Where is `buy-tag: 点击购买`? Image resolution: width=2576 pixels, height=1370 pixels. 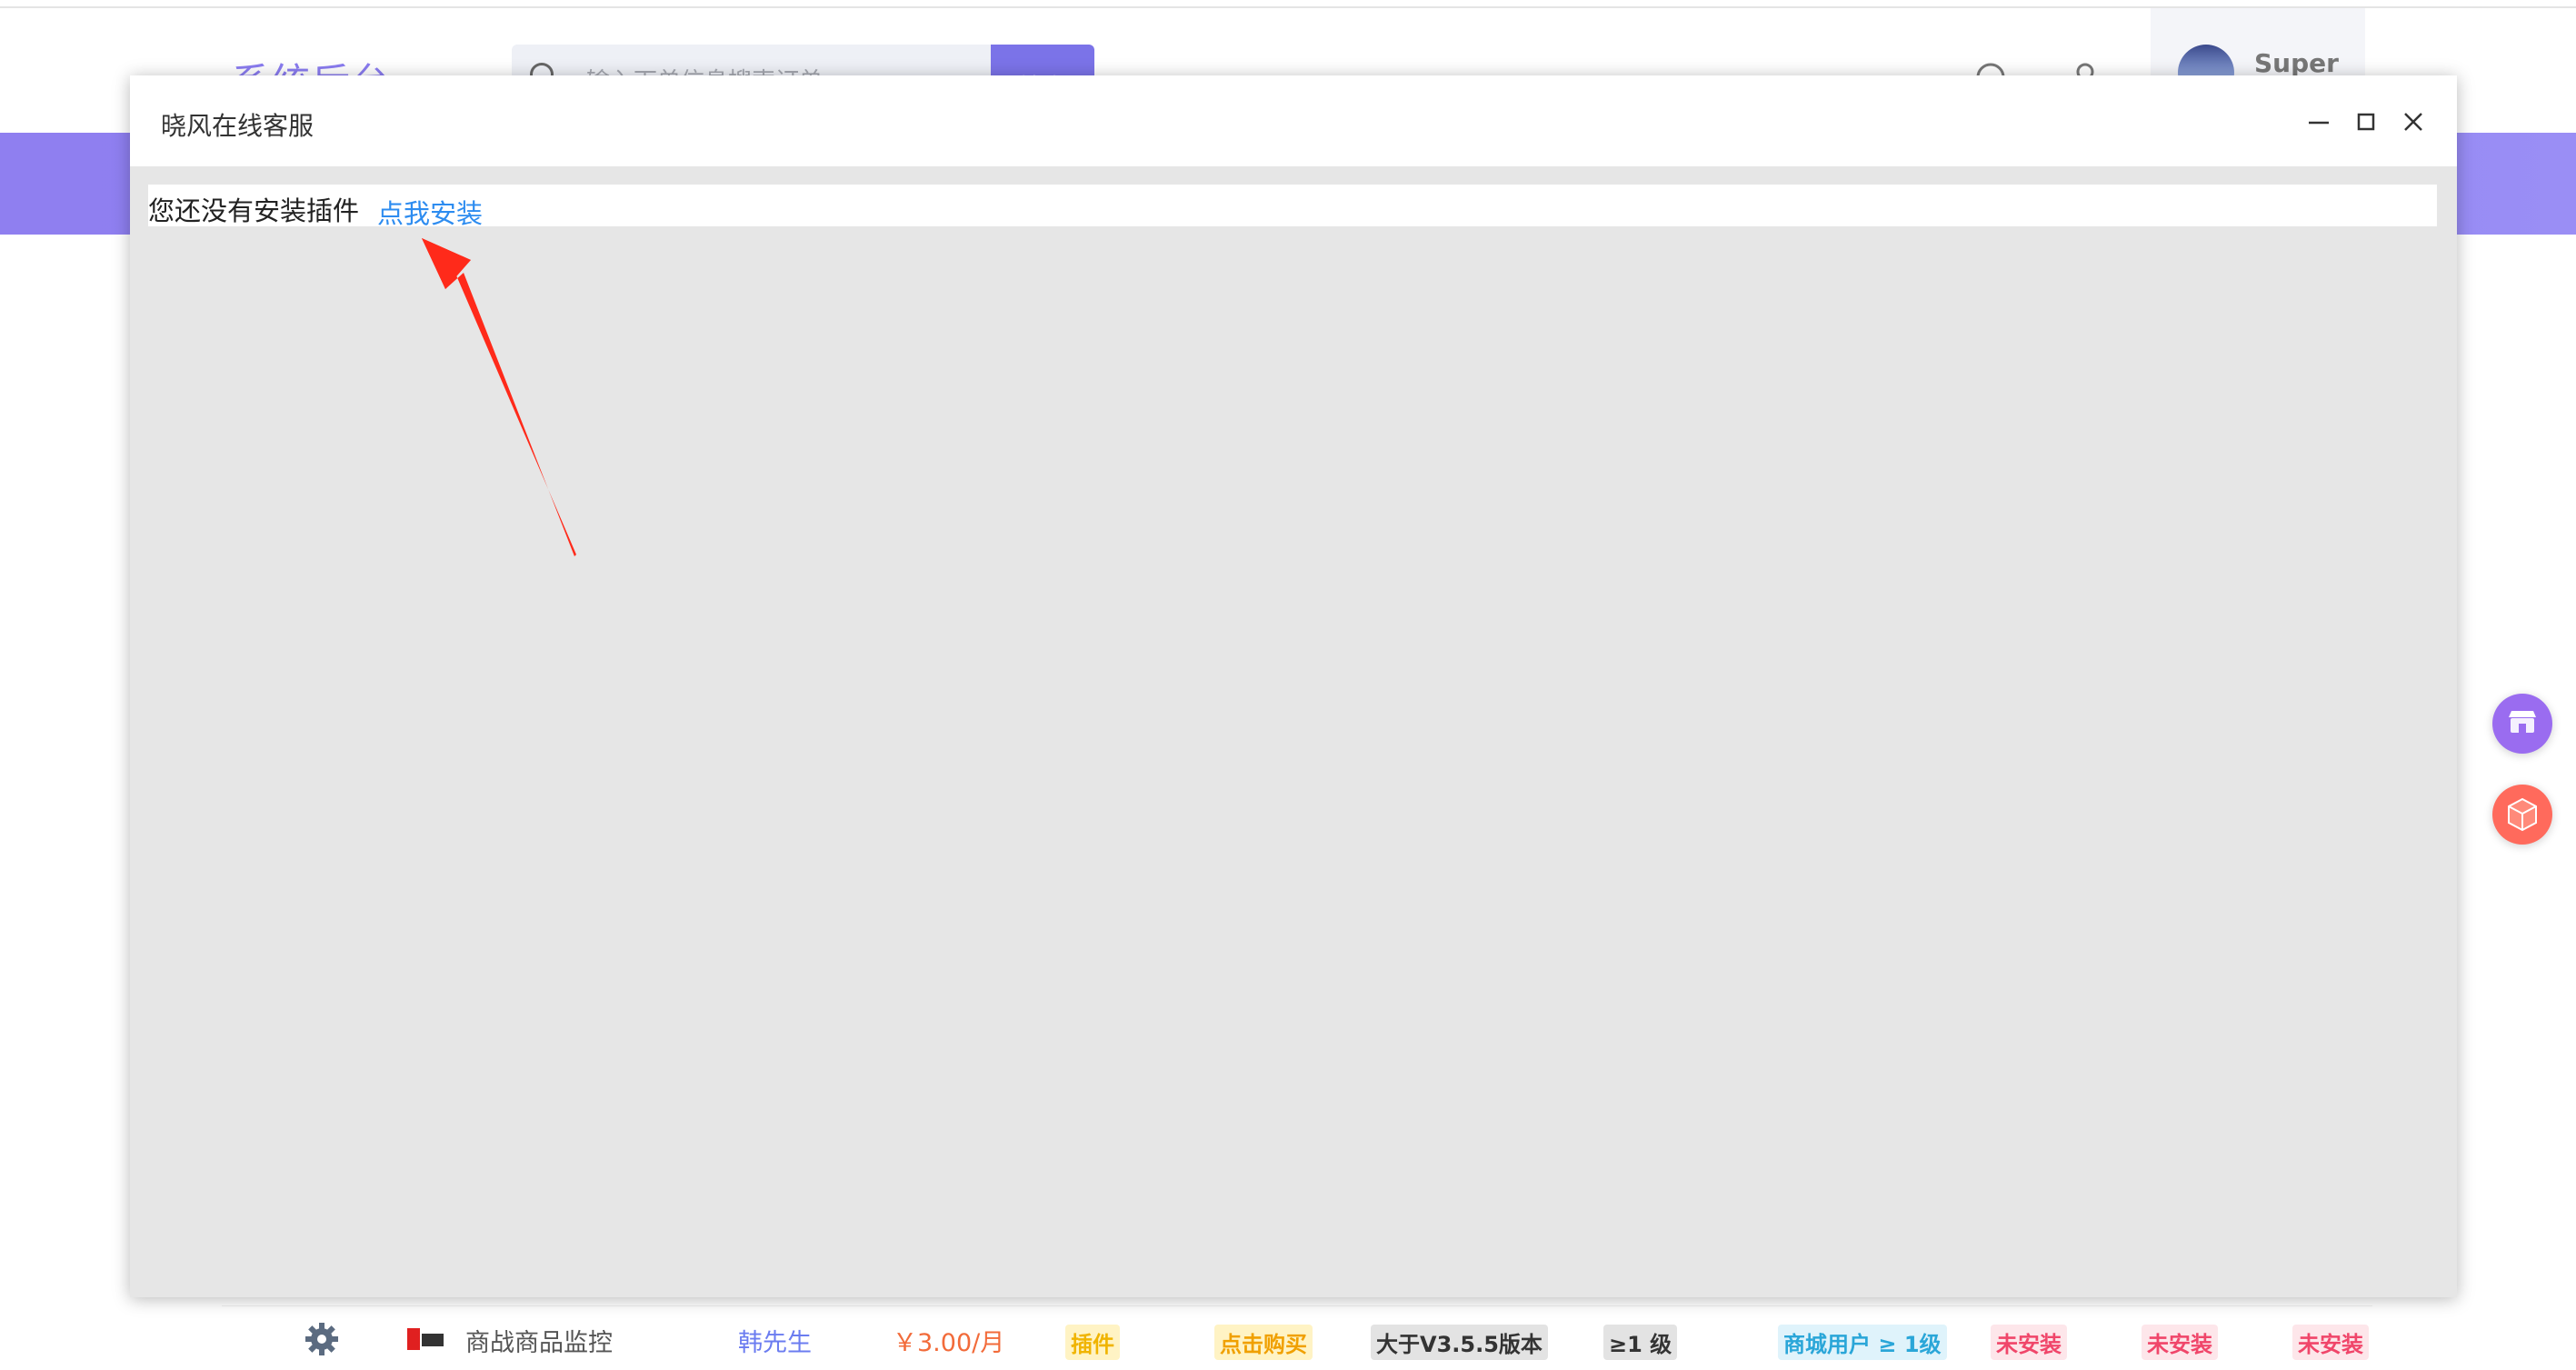 buy-tag: 点击购买 is located at coordinates (1263, 1343).